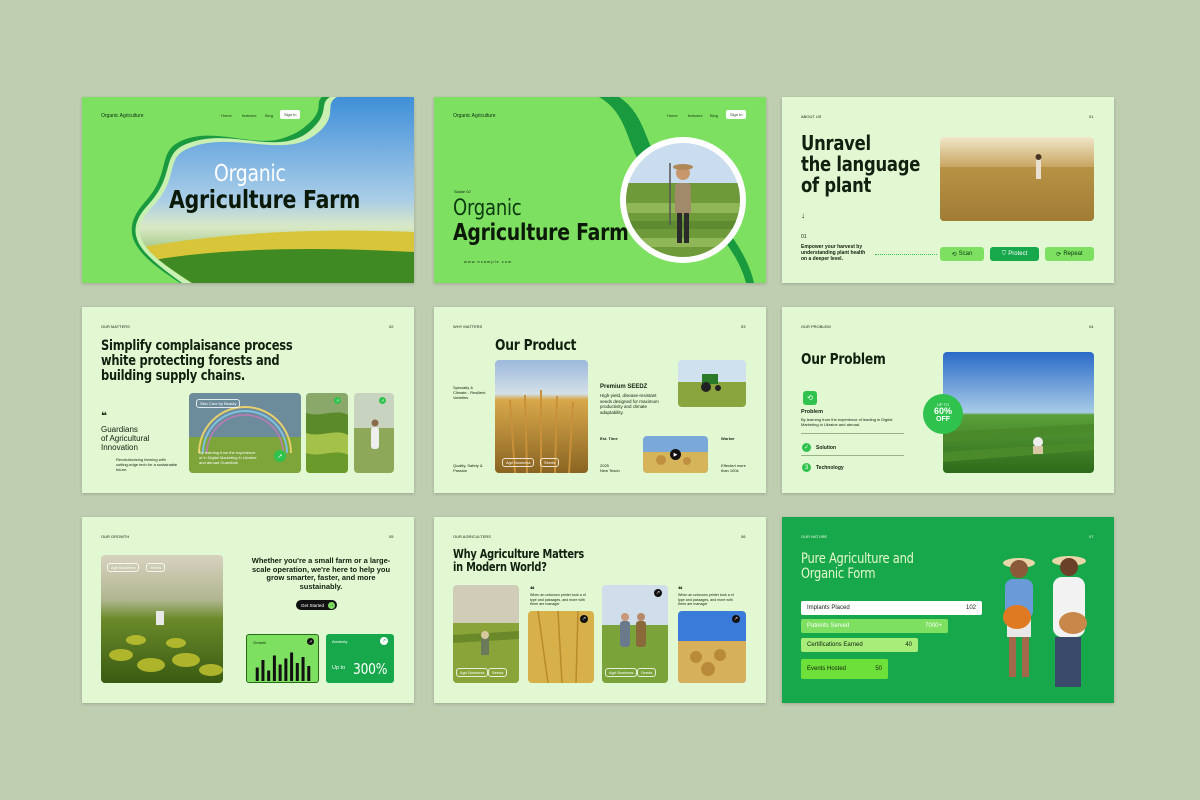 The width and height of the screenshot is (1200, 800). What do you see at coordinates (806, 467) in the screenshot?
I see `step-3-icon: 3` at bounding box center [806, 467].